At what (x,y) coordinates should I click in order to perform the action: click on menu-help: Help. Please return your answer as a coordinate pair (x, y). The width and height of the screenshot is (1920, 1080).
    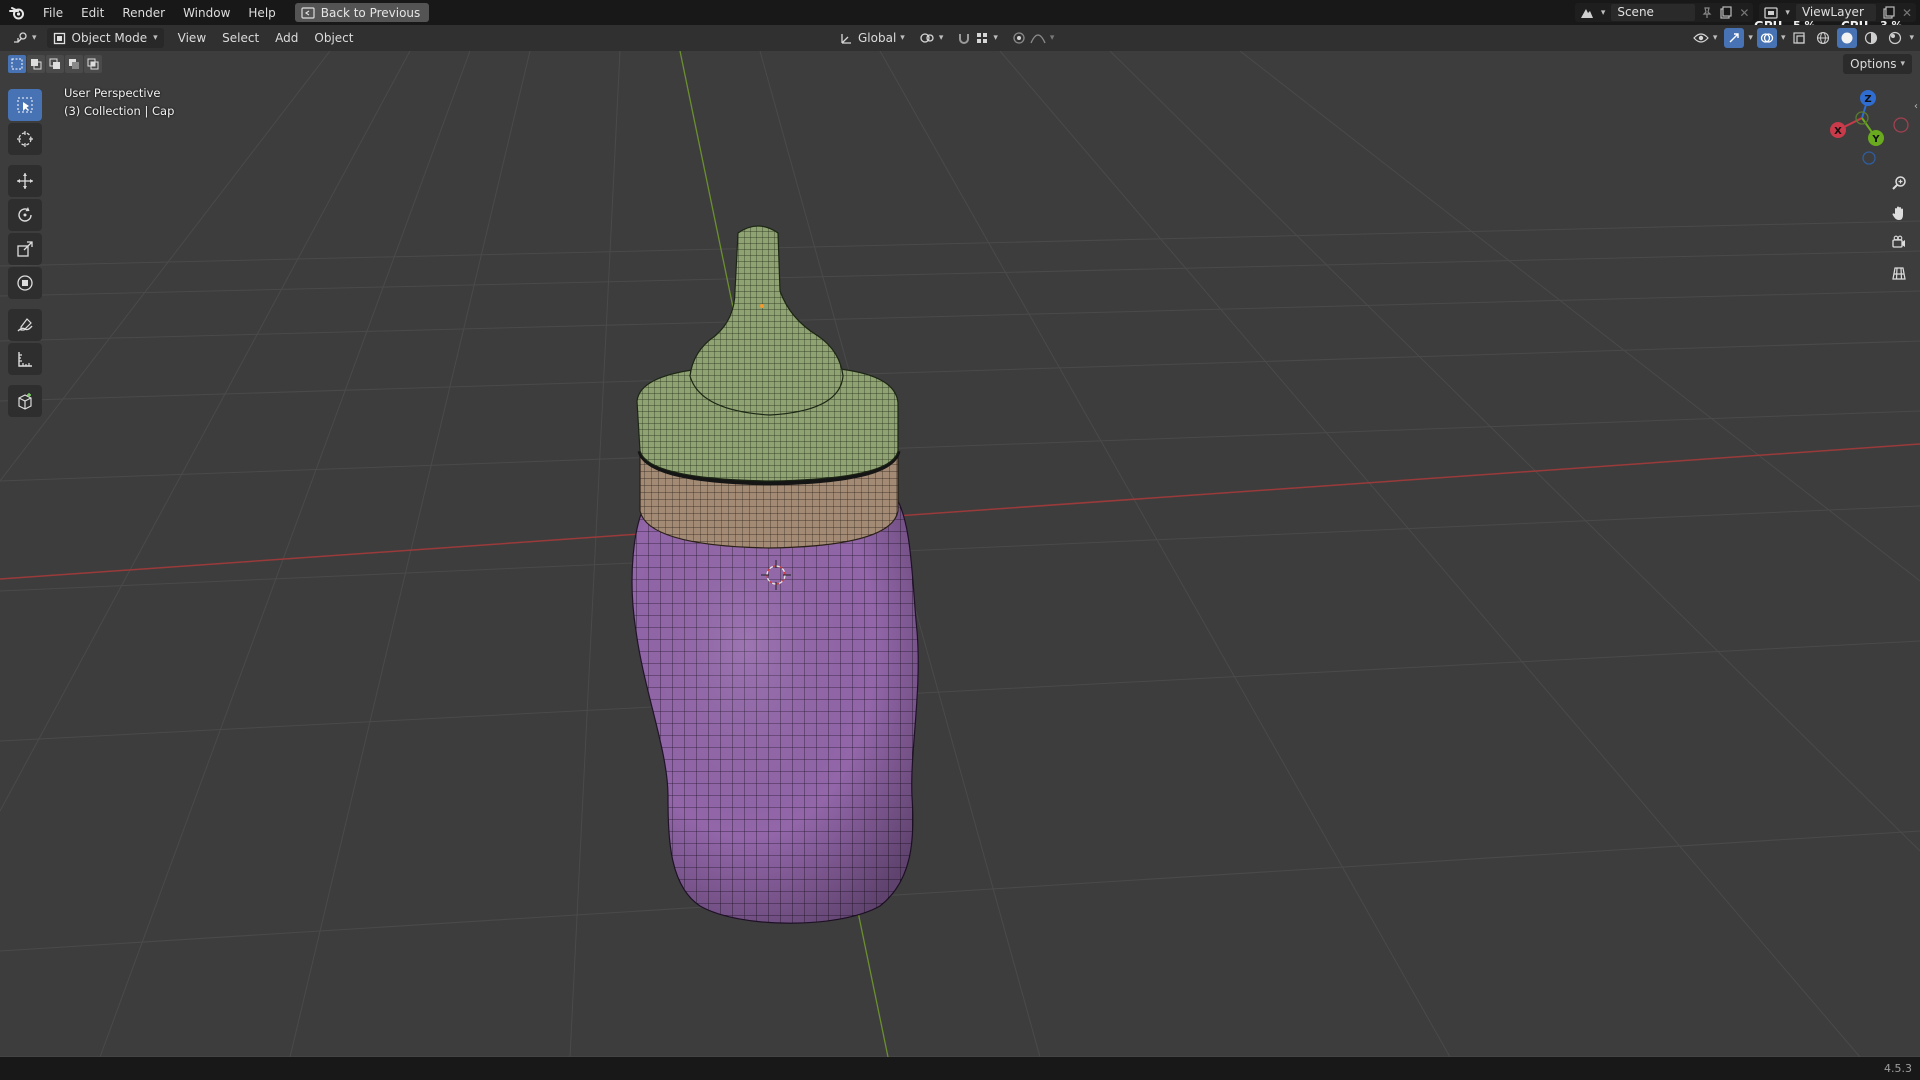
    Looking at the image, I should click on (261, 13).